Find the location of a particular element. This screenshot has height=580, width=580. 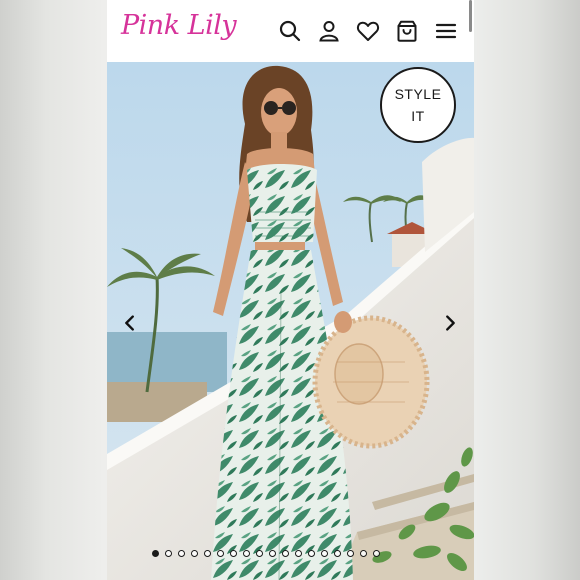

previous-image-arrow is located at coordinates (130, 323).